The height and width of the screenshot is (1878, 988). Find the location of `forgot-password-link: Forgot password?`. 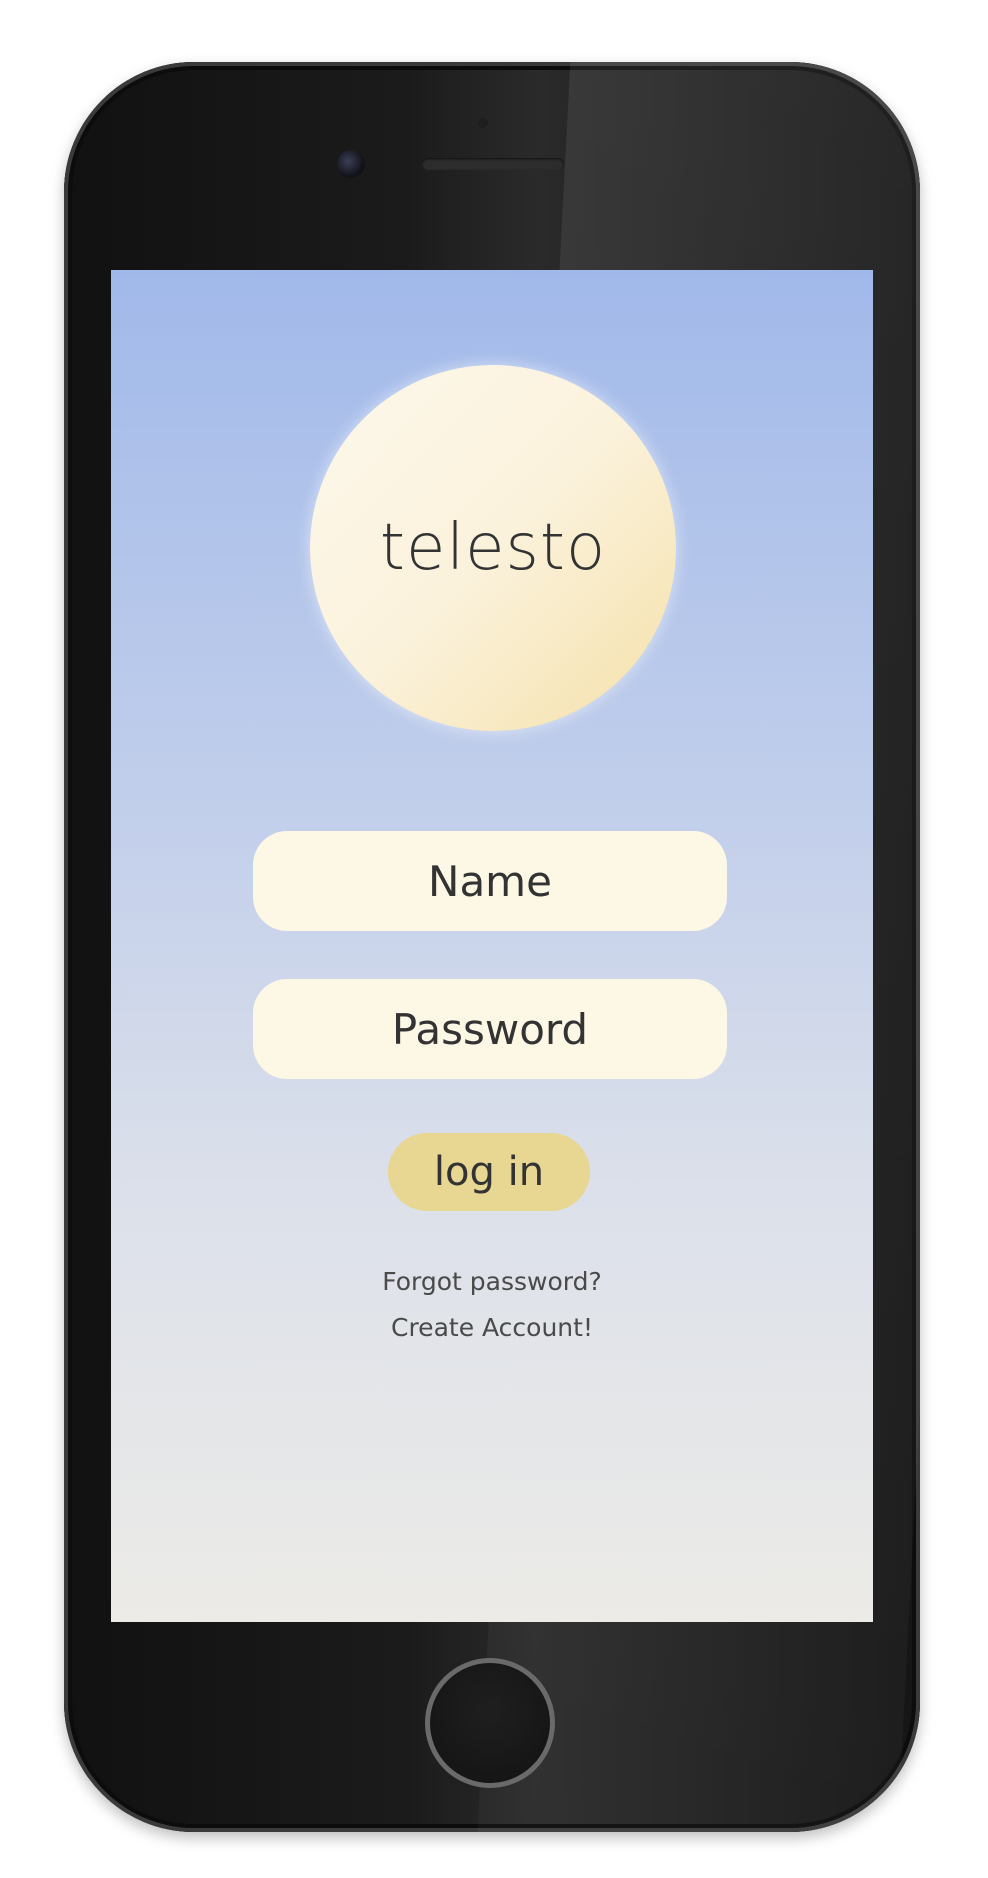

forgot-password-link: Forgot password? is located at coordinates (492, 1281).